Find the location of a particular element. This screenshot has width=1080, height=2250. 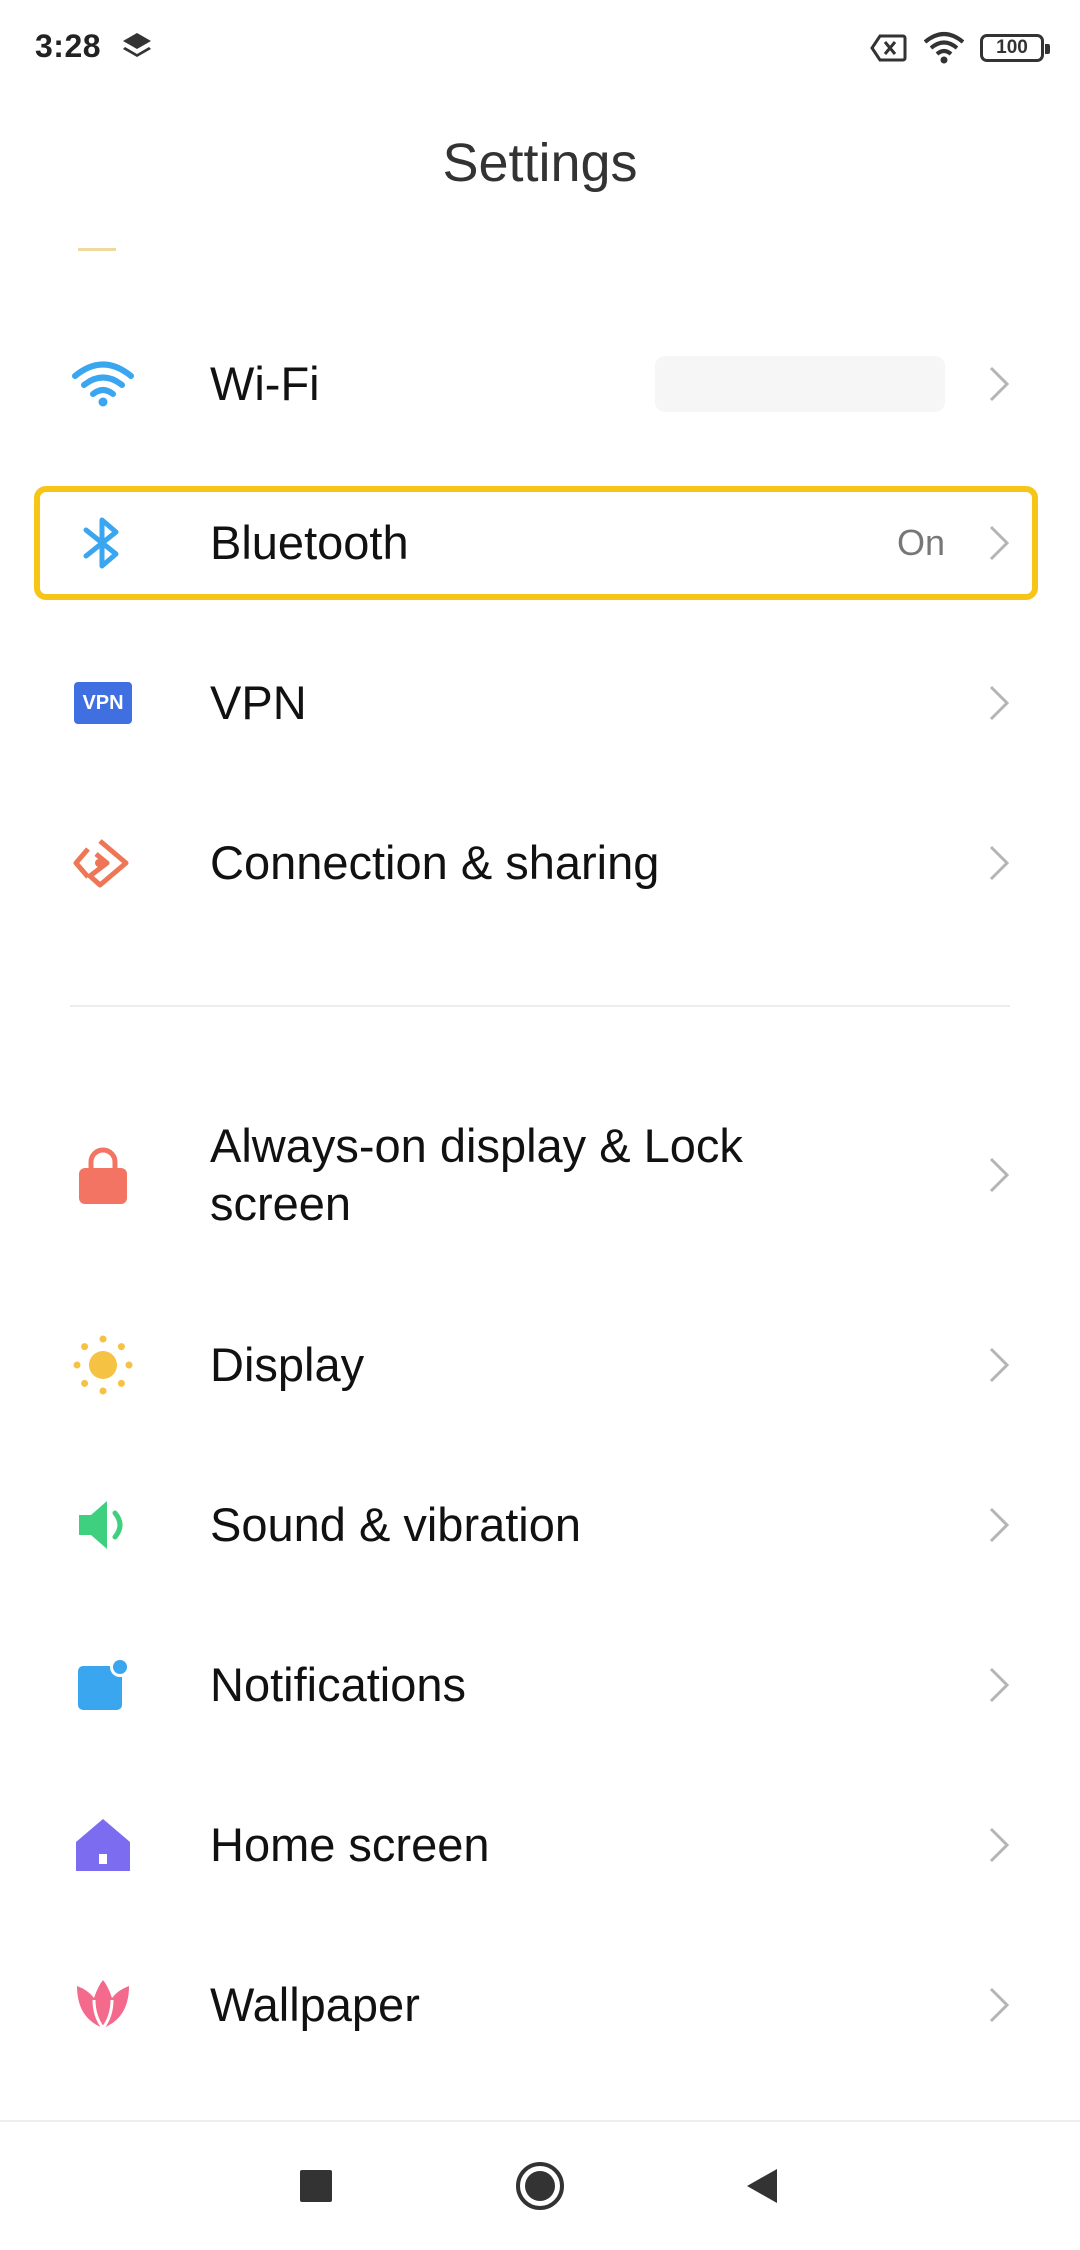

home-button is located at coordinates (540, 2186).